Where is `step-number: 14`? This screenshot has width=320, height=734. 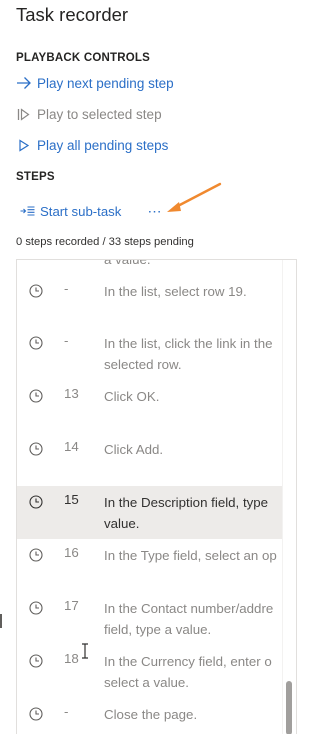 step-number: 14 is located at coordinates (71, 446).